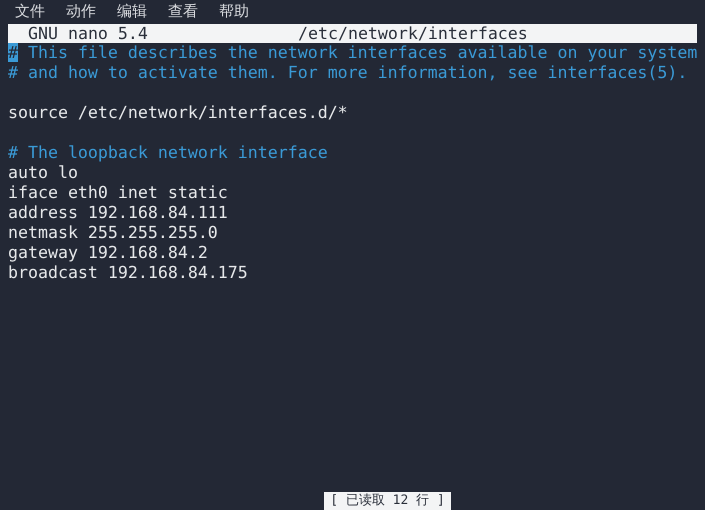  What do you see at coordinates (108, 253) in the screenshot?
I see `code-line: gateway 192.168.84.2` at bounding box center [108, 253].